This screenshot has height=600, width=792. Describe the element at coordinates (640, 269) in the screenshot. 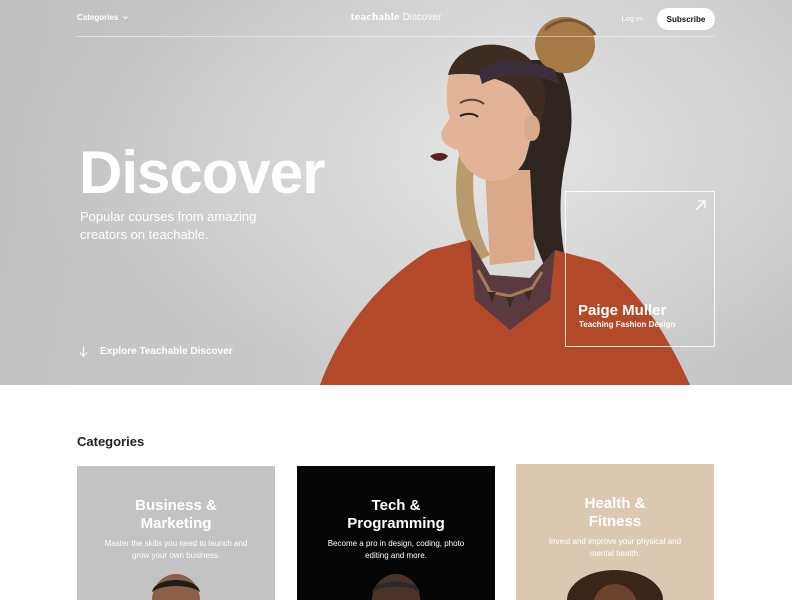

I see `featured-instructor-card: Paige Muller Teaching Fashion Design` at that location.